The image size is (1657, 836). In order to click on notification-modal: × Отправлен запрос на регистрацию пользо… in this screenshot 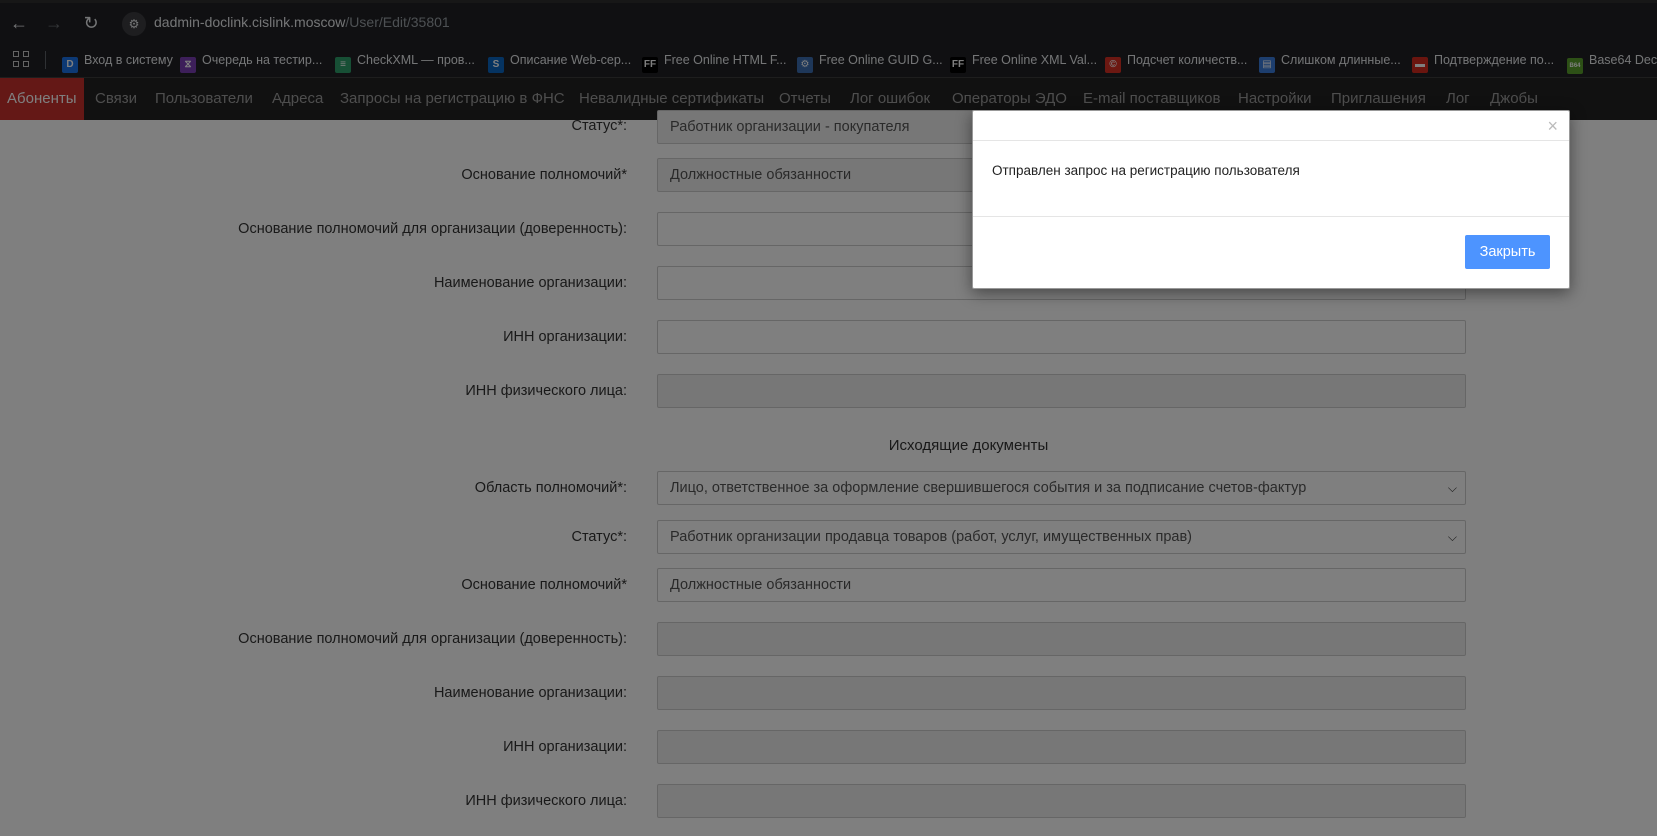, I will do `click(1271, 199)`.